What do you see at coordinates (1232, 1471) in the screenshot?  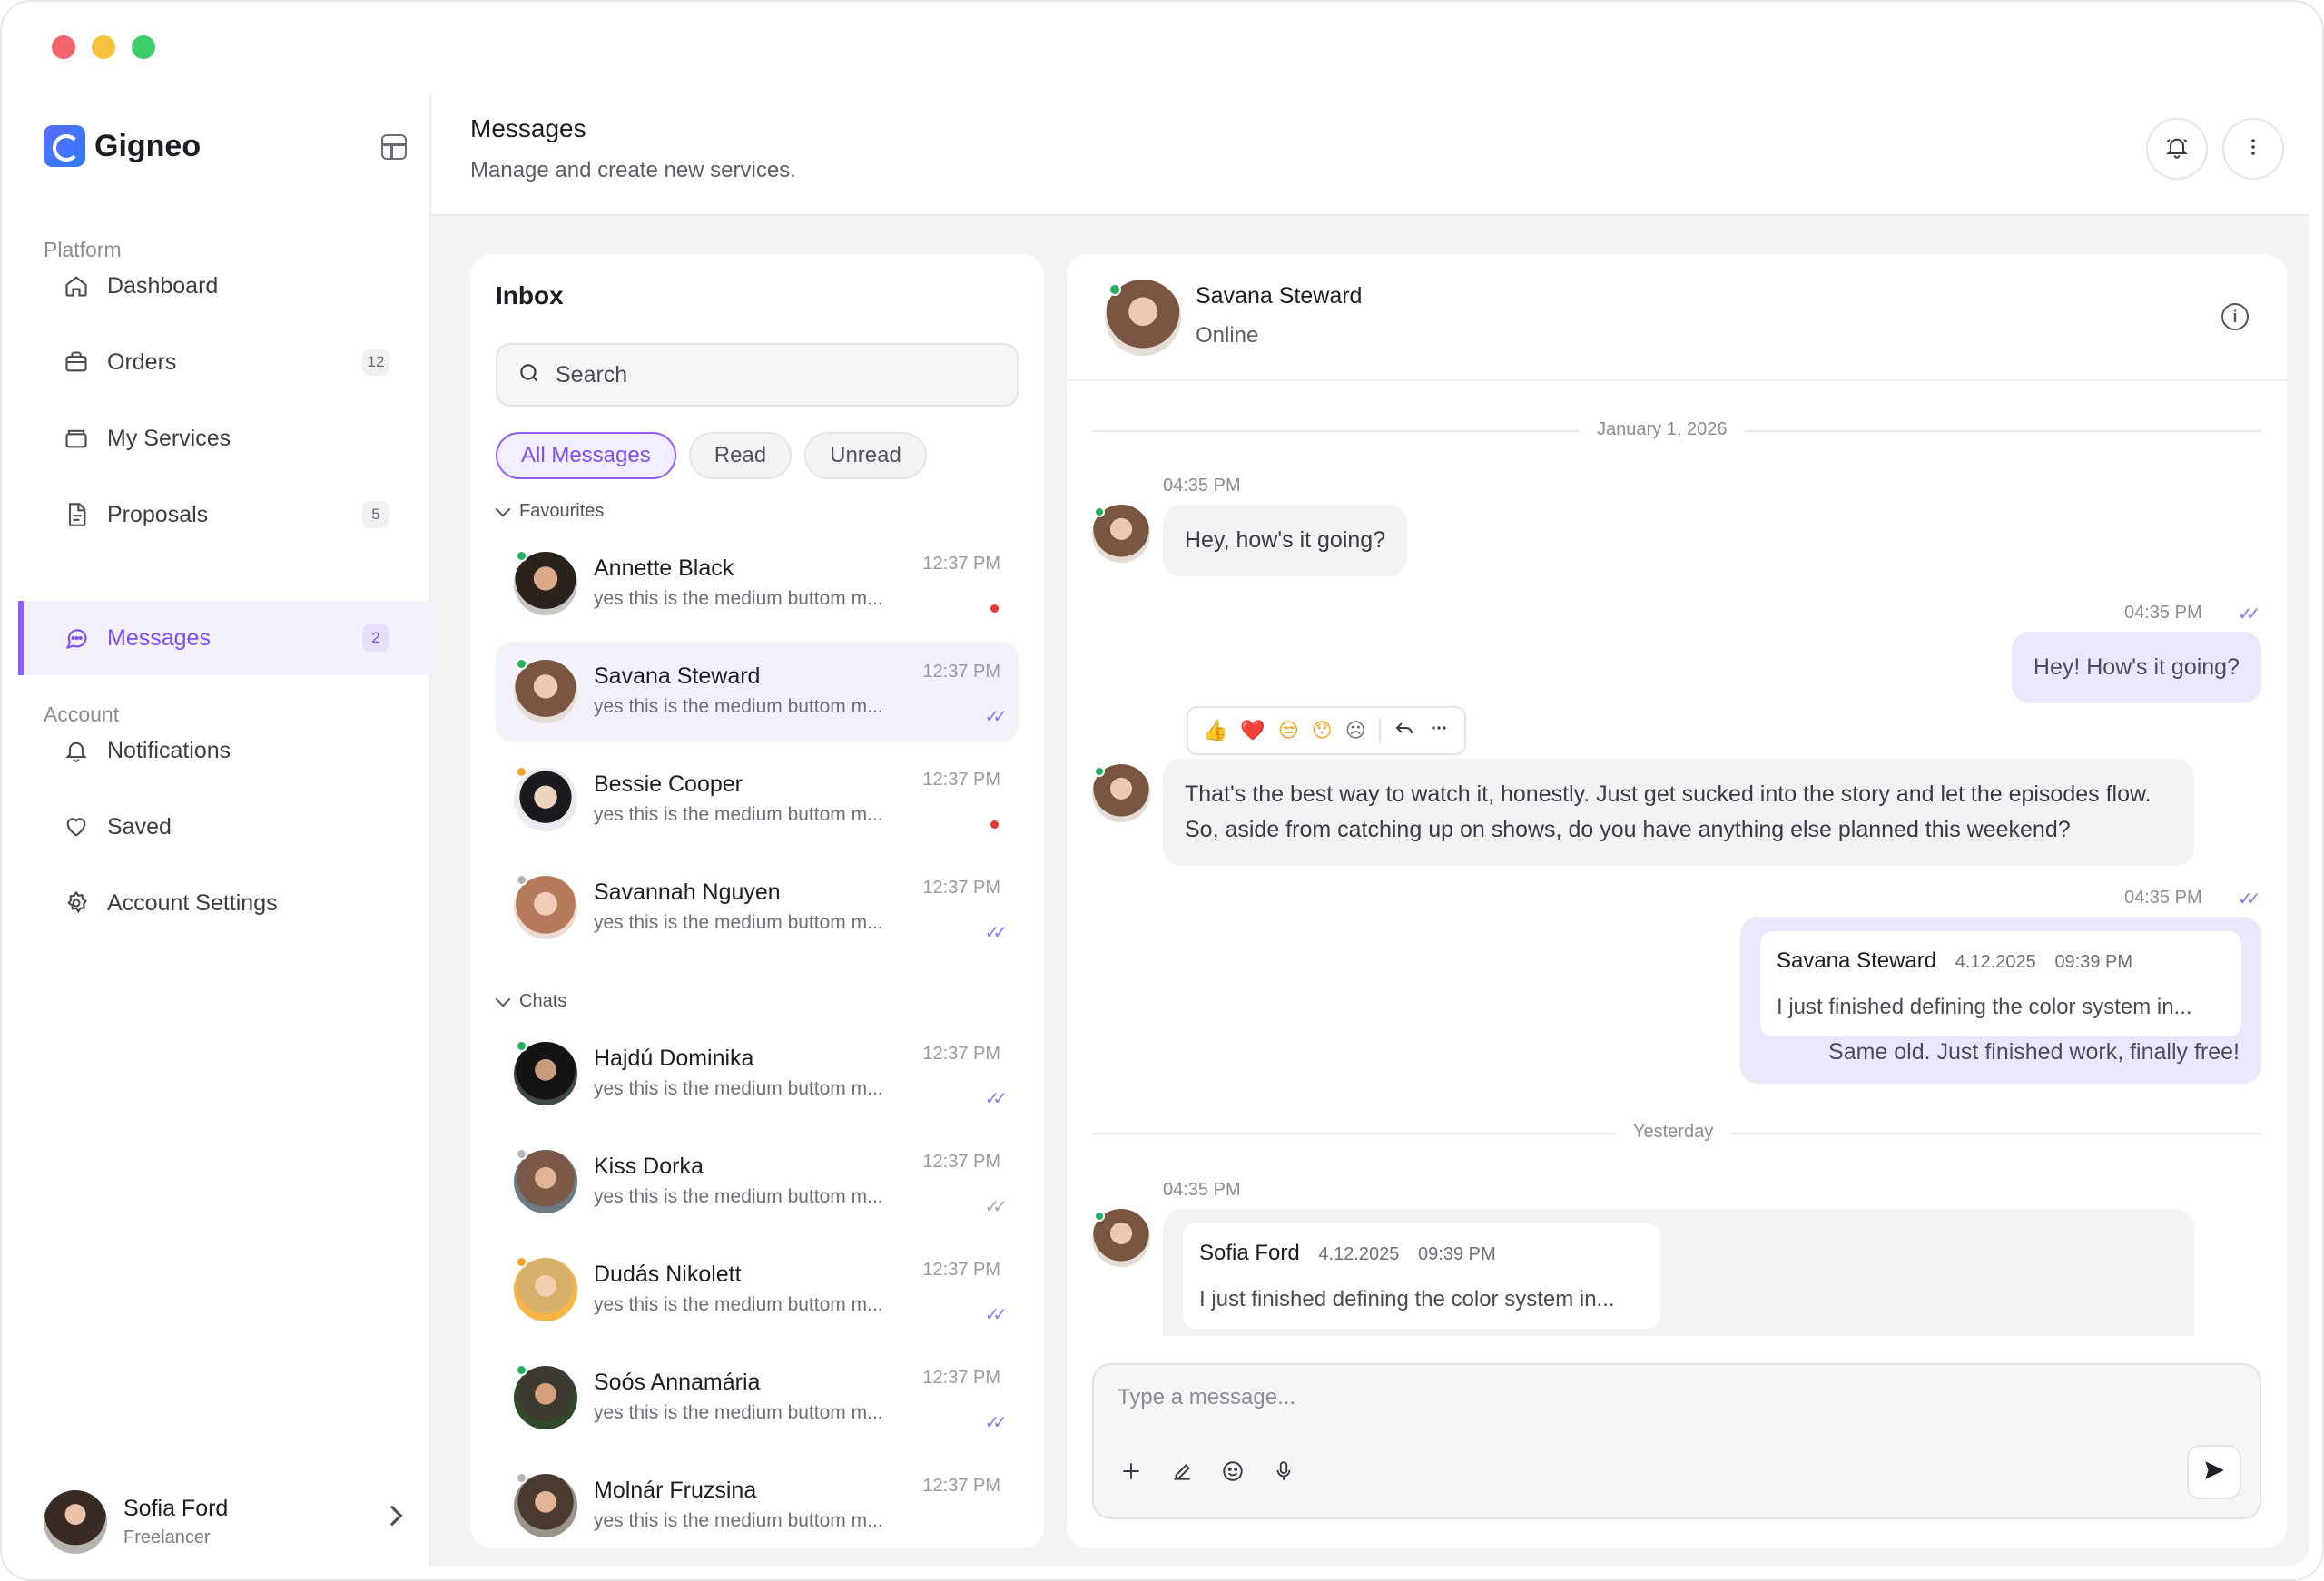 I see `emoji-icon` at bounding box center [1232, 1471].